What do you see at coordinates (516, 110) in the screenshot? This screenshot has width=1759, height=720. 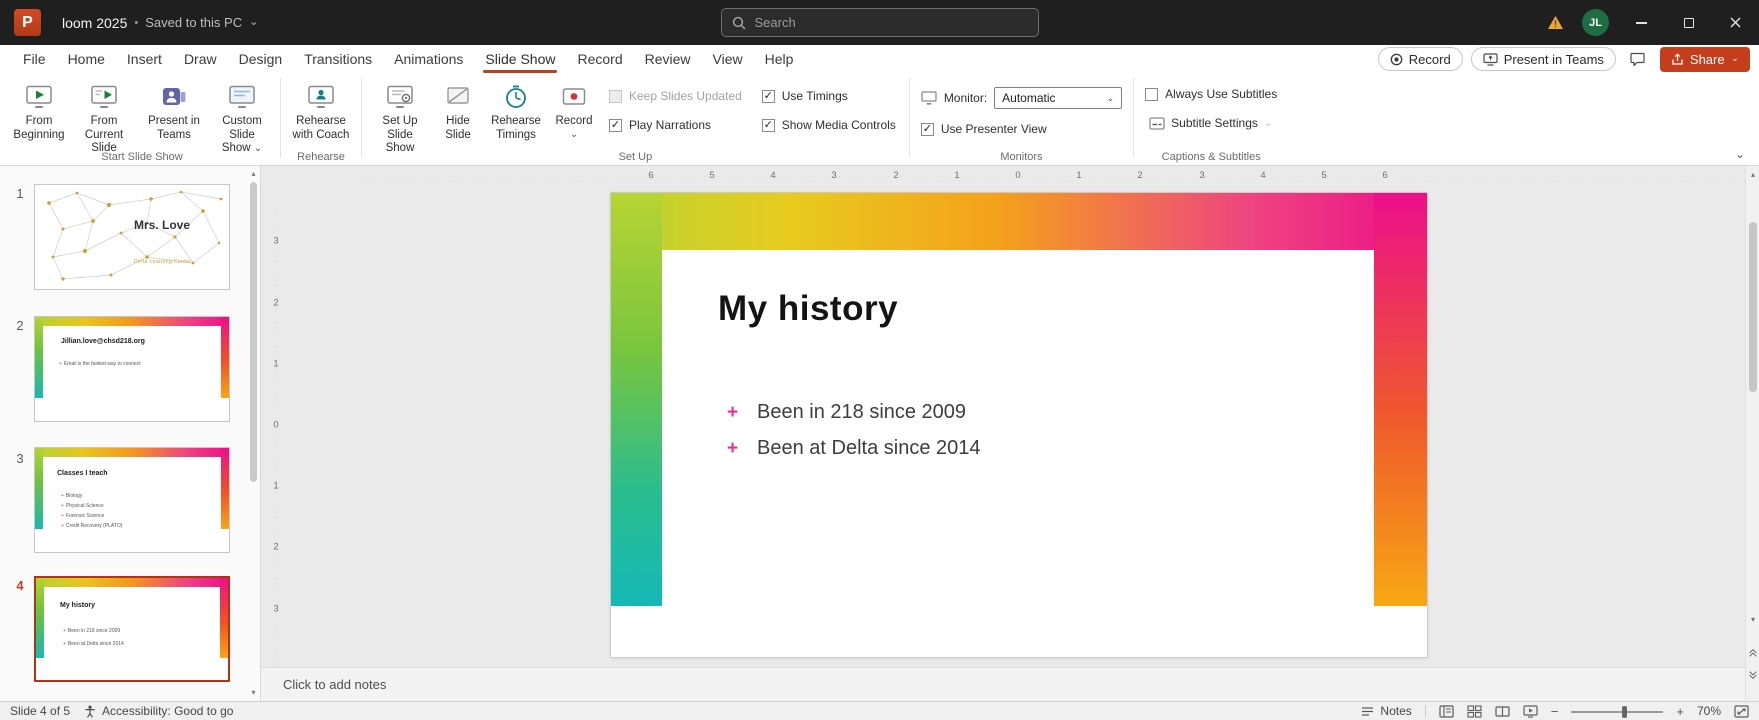 I see `rehearse-timings-button: Rehearse Timings` at bounding box center [516, 110].